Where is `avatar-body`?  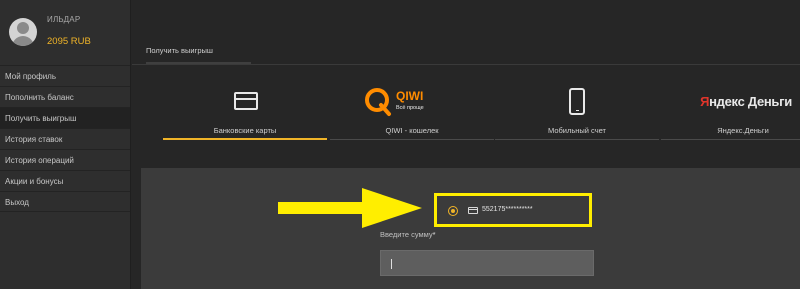
avatar-body is located at coordinates (23, 41).